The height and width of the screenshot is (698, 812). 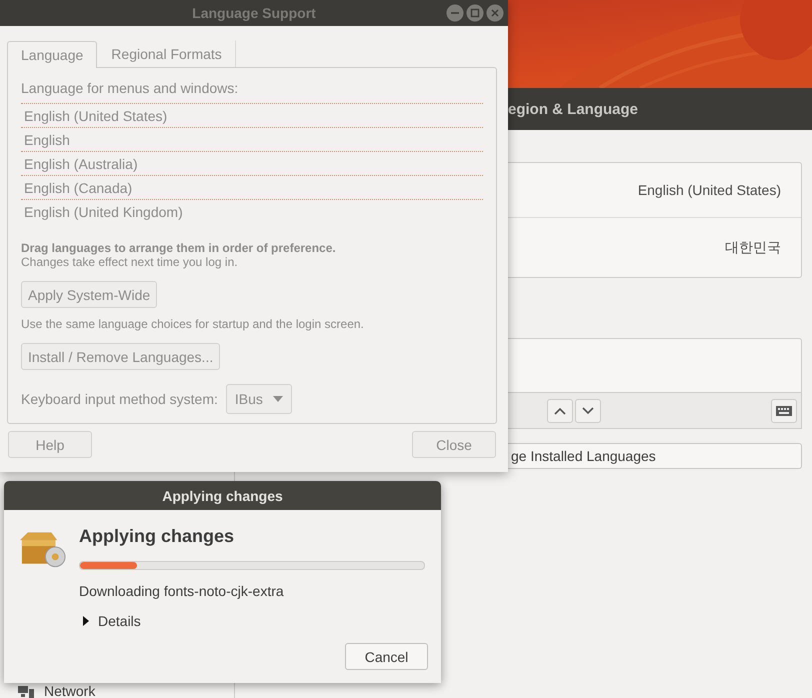 I want to click on keyboard-icon, so click(x=784, y=411).